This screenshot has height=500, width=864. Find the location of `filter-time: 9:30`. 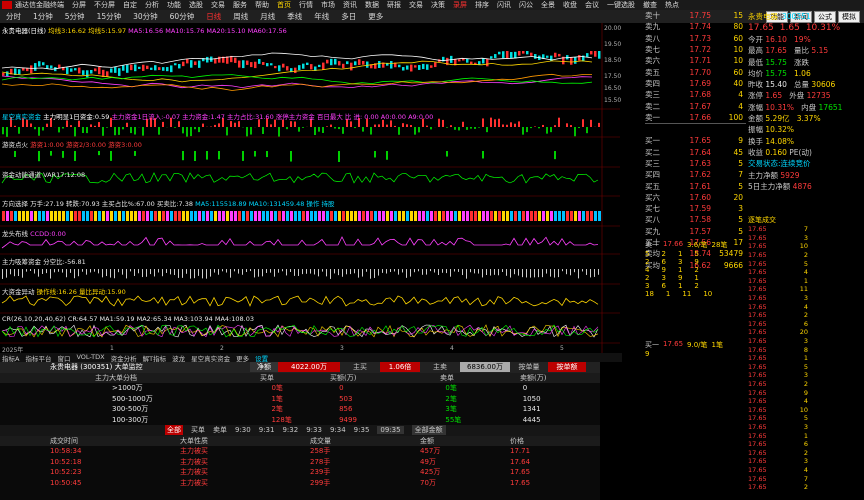

filter-time: 9:30 is located at coordinates (243, 430).